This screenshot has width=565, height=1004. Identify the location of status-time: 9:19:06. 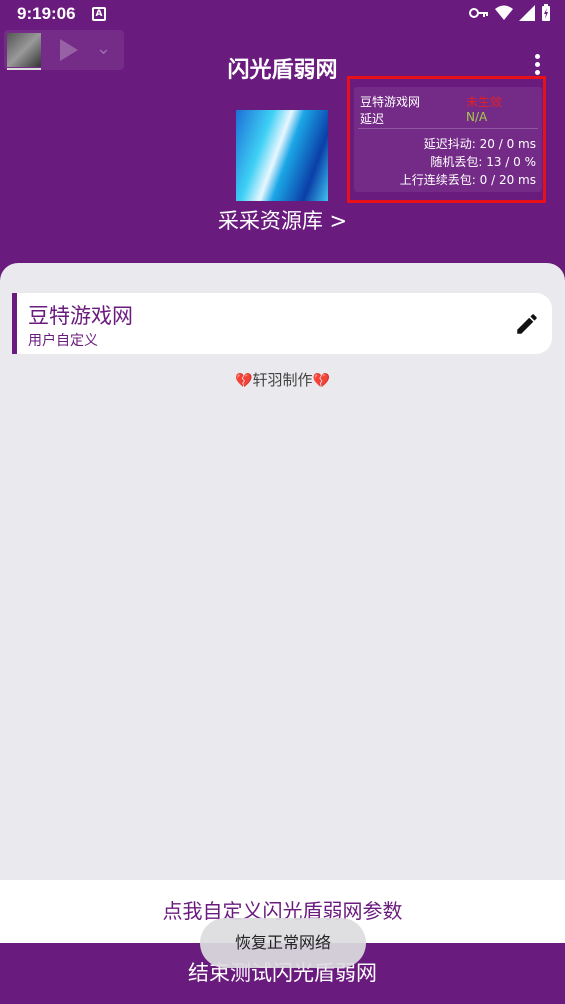
(46, 13).